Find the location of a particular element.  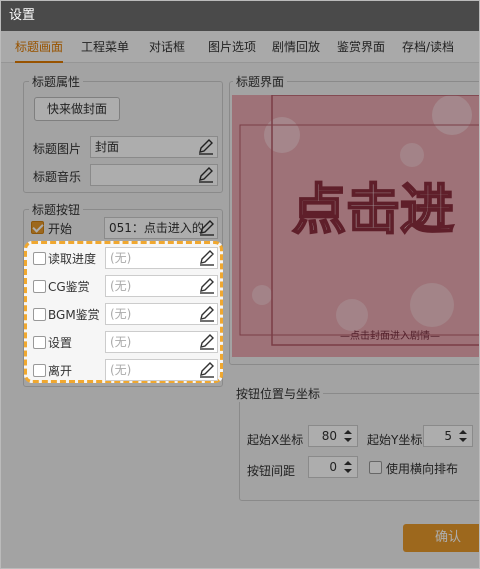

bgm-gallery-label: BGM鉴赏 is located at coordinates (74, 315).